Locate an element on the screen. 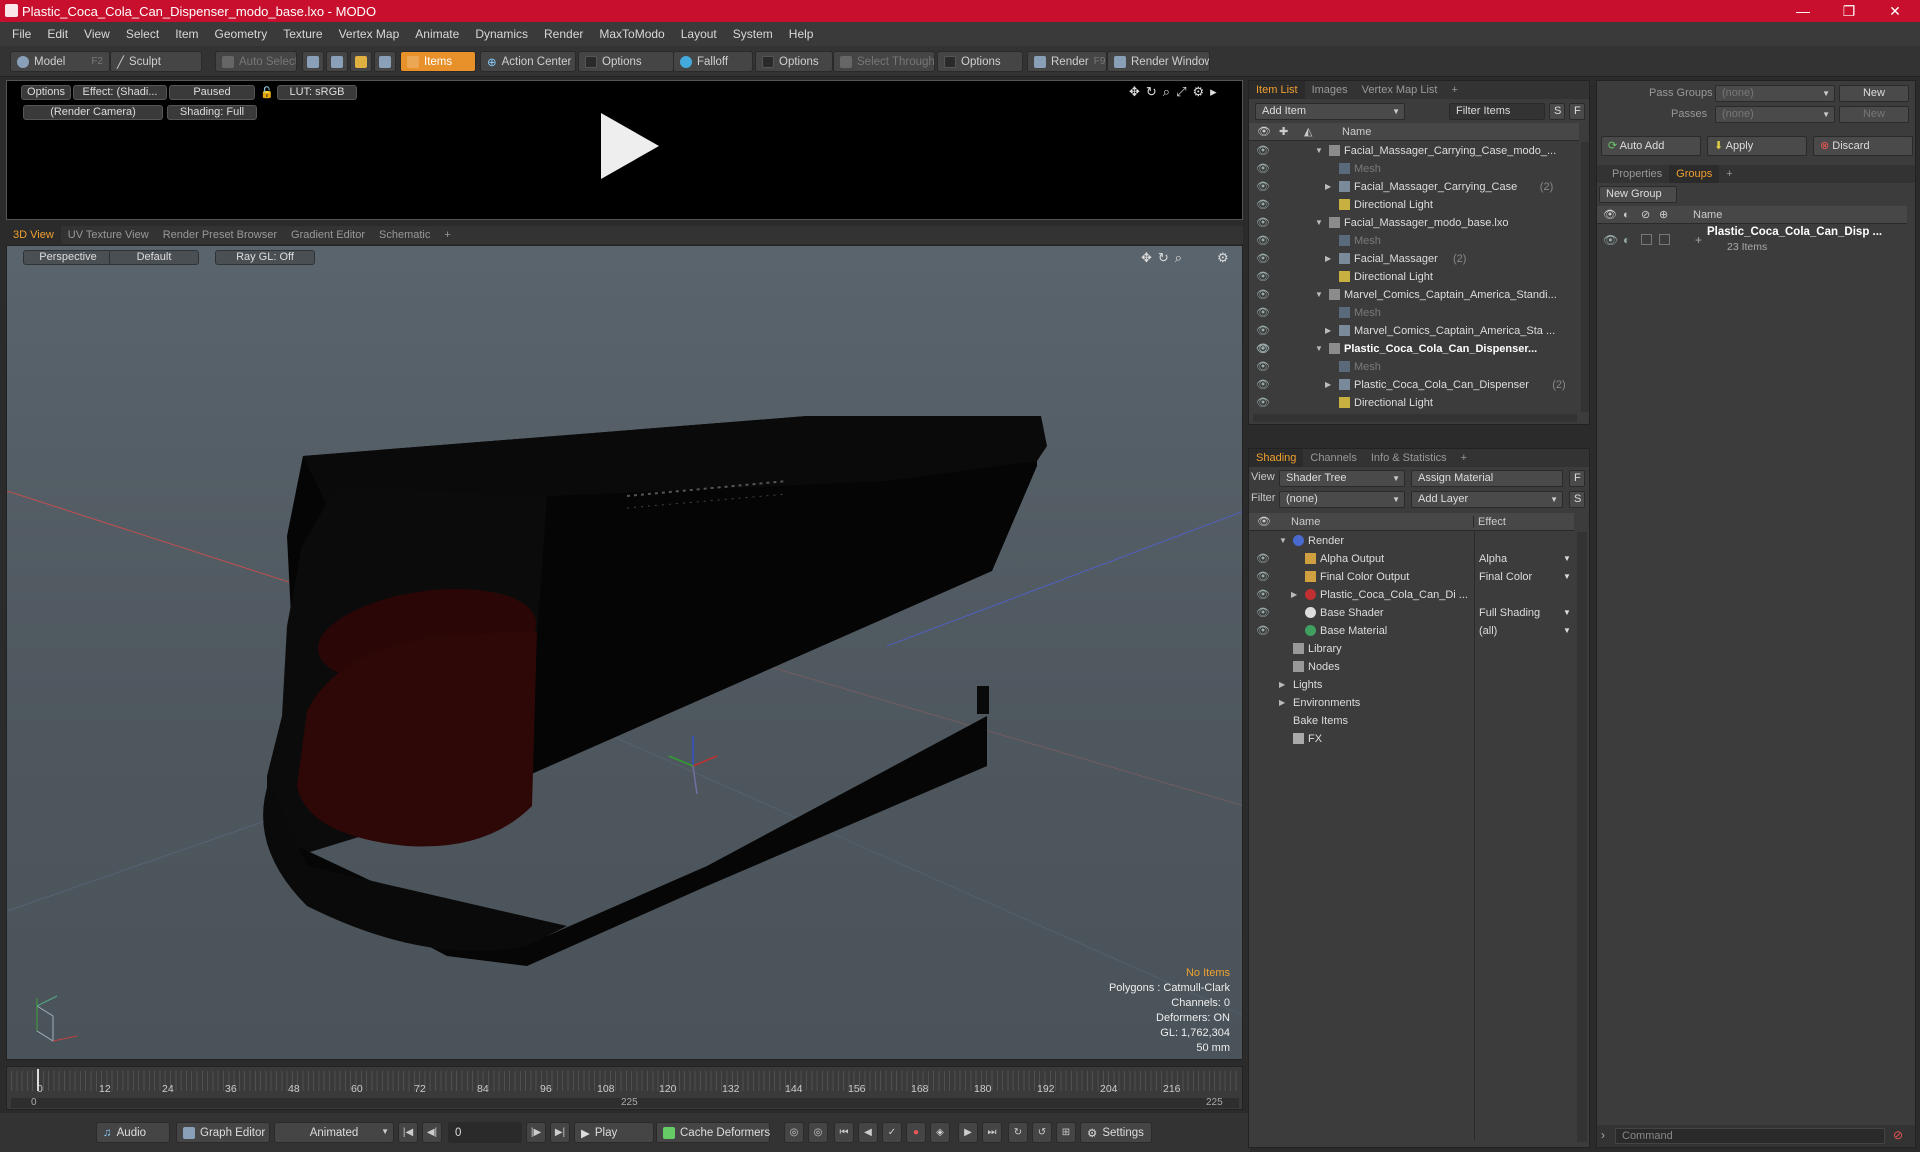 The height and width of the screenshot is (1152, 1920). shader-row: Library is located at coordinates (1411, 649).